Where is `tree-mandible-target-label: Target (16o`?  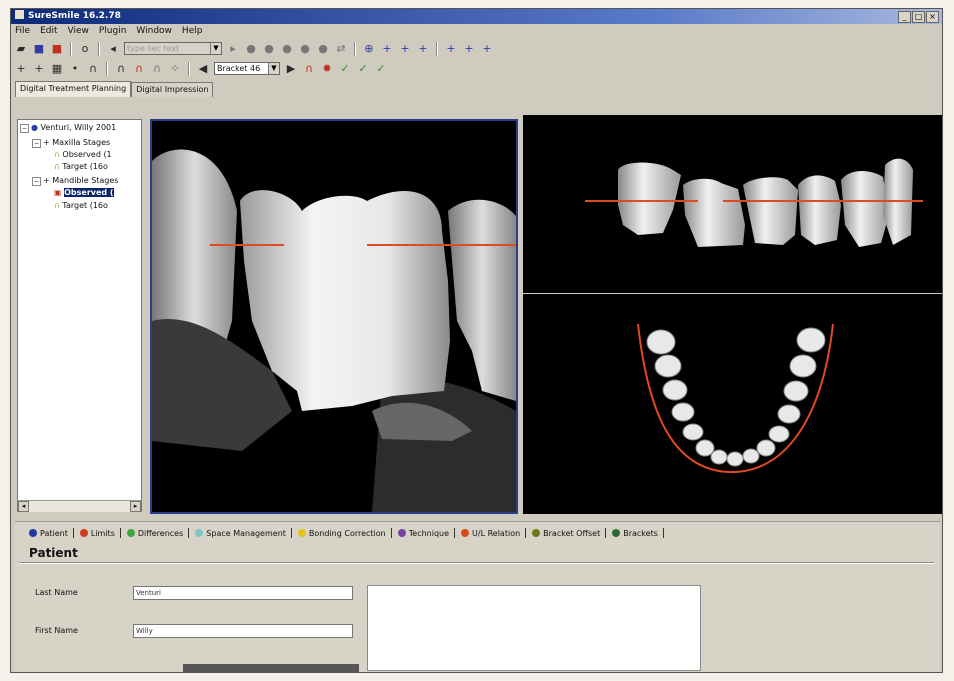 tree-mandible-target-label: Target (16o is located at coordinates (85, 205).